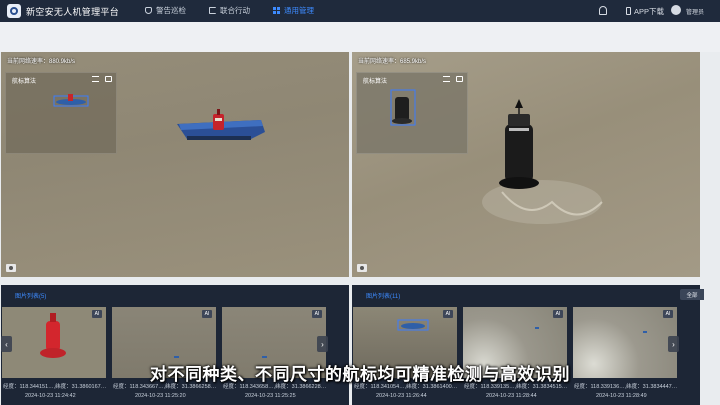 The width and height of the screenshot is (720, 405). I want to click on shield-icon, so click(148, 10).